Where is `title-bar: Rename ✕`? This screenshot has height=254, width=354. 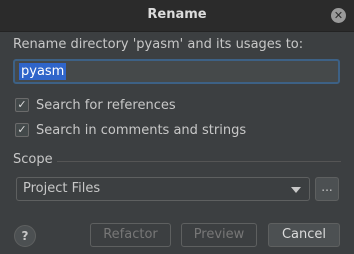
title-bar: Rename ✕ is located at coordinates (177, 16).